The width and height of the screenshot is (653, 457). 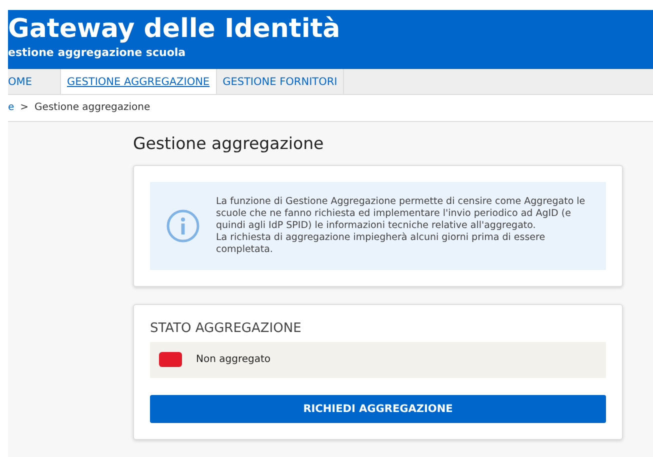 What do you see at coordinates (183, 225) in the screenshot?
I see `info-icon` at bounding box center [183, 225].